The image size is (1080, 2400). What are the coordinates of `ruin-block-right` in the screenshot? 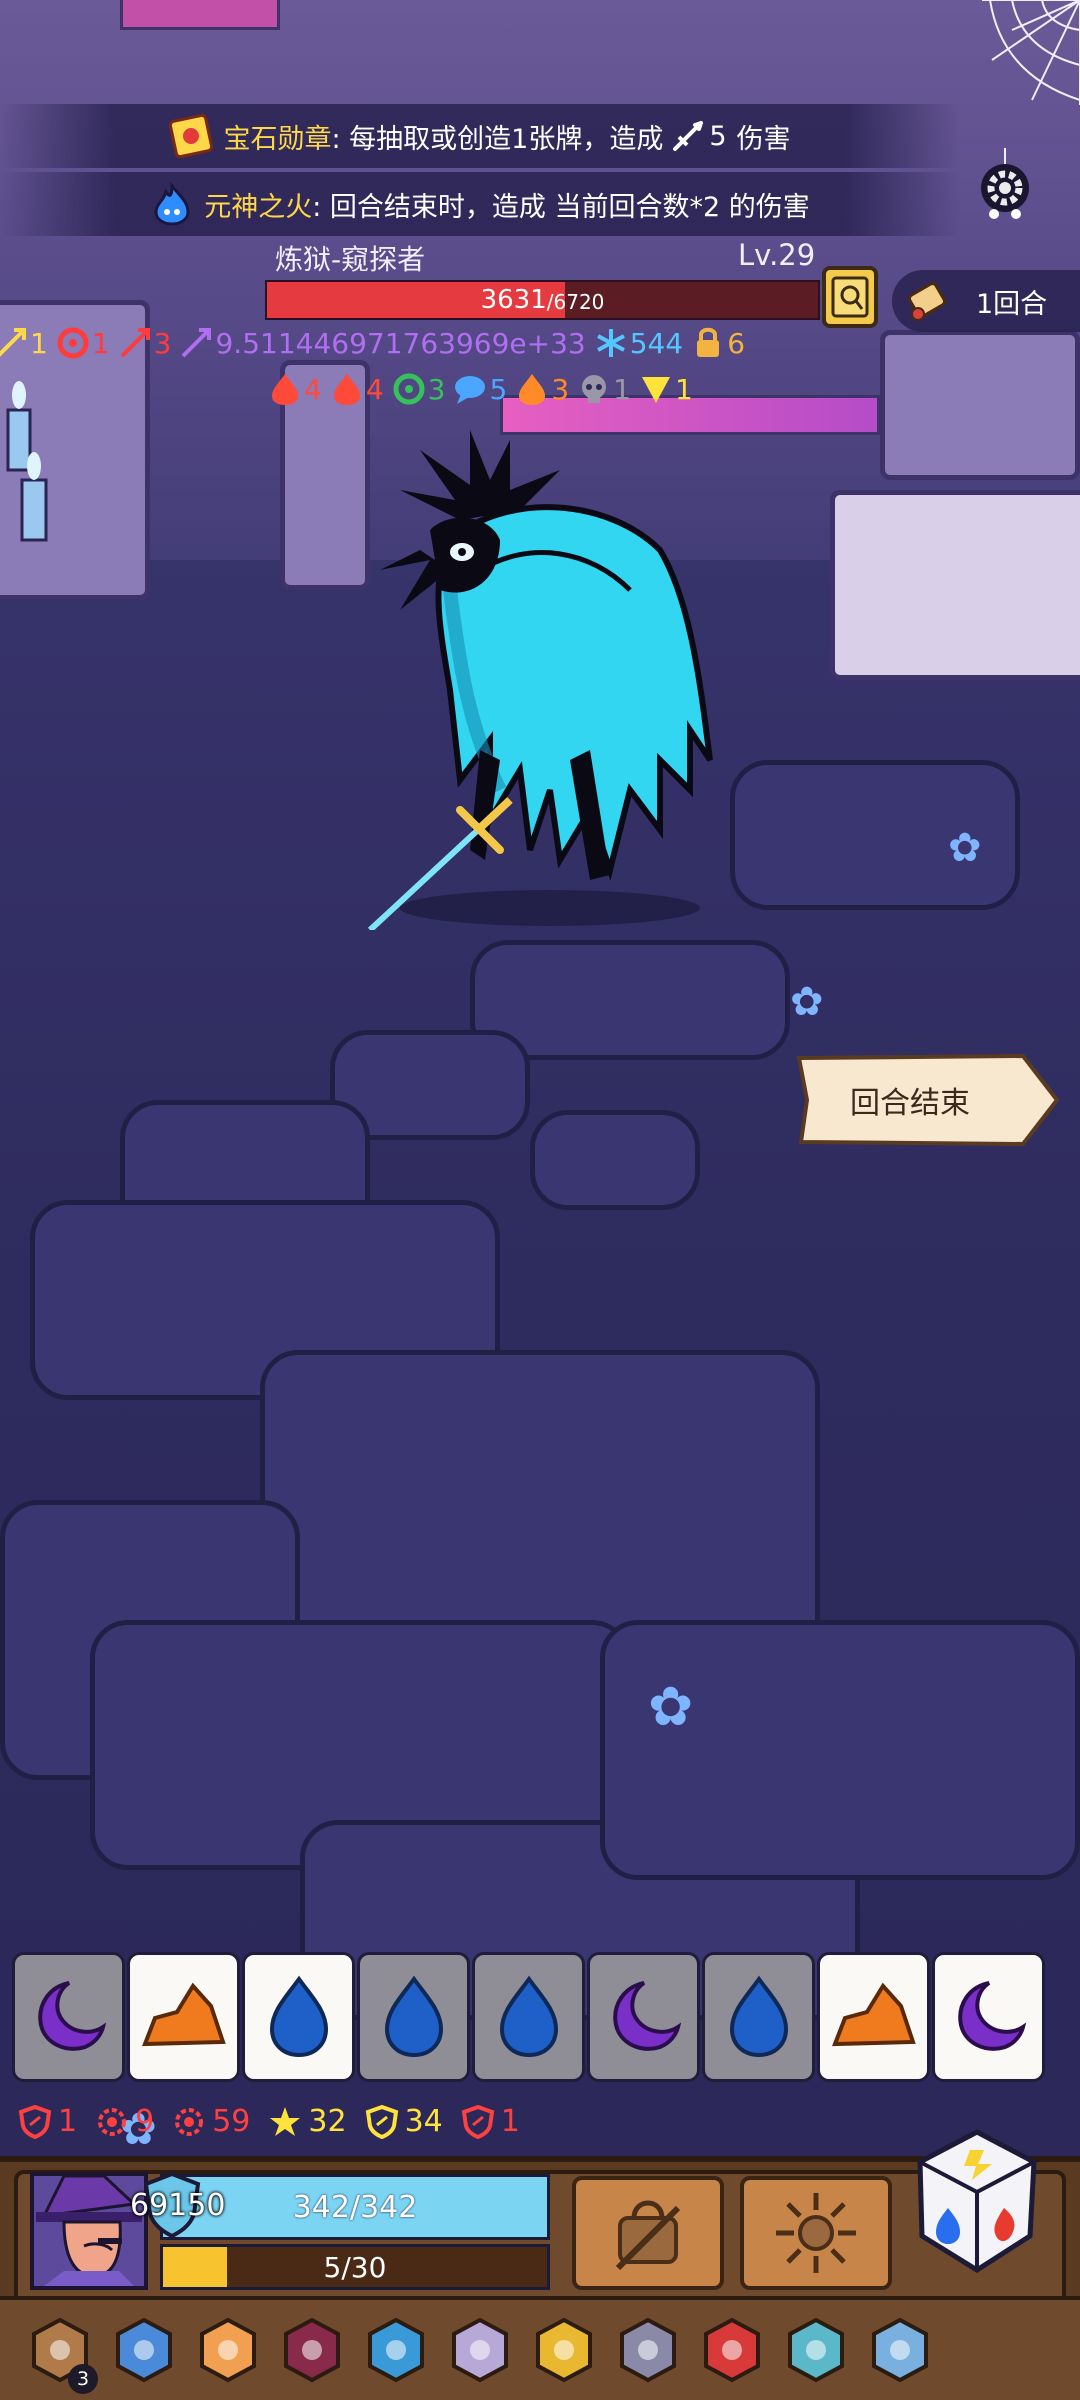 It's located at (980, 405).